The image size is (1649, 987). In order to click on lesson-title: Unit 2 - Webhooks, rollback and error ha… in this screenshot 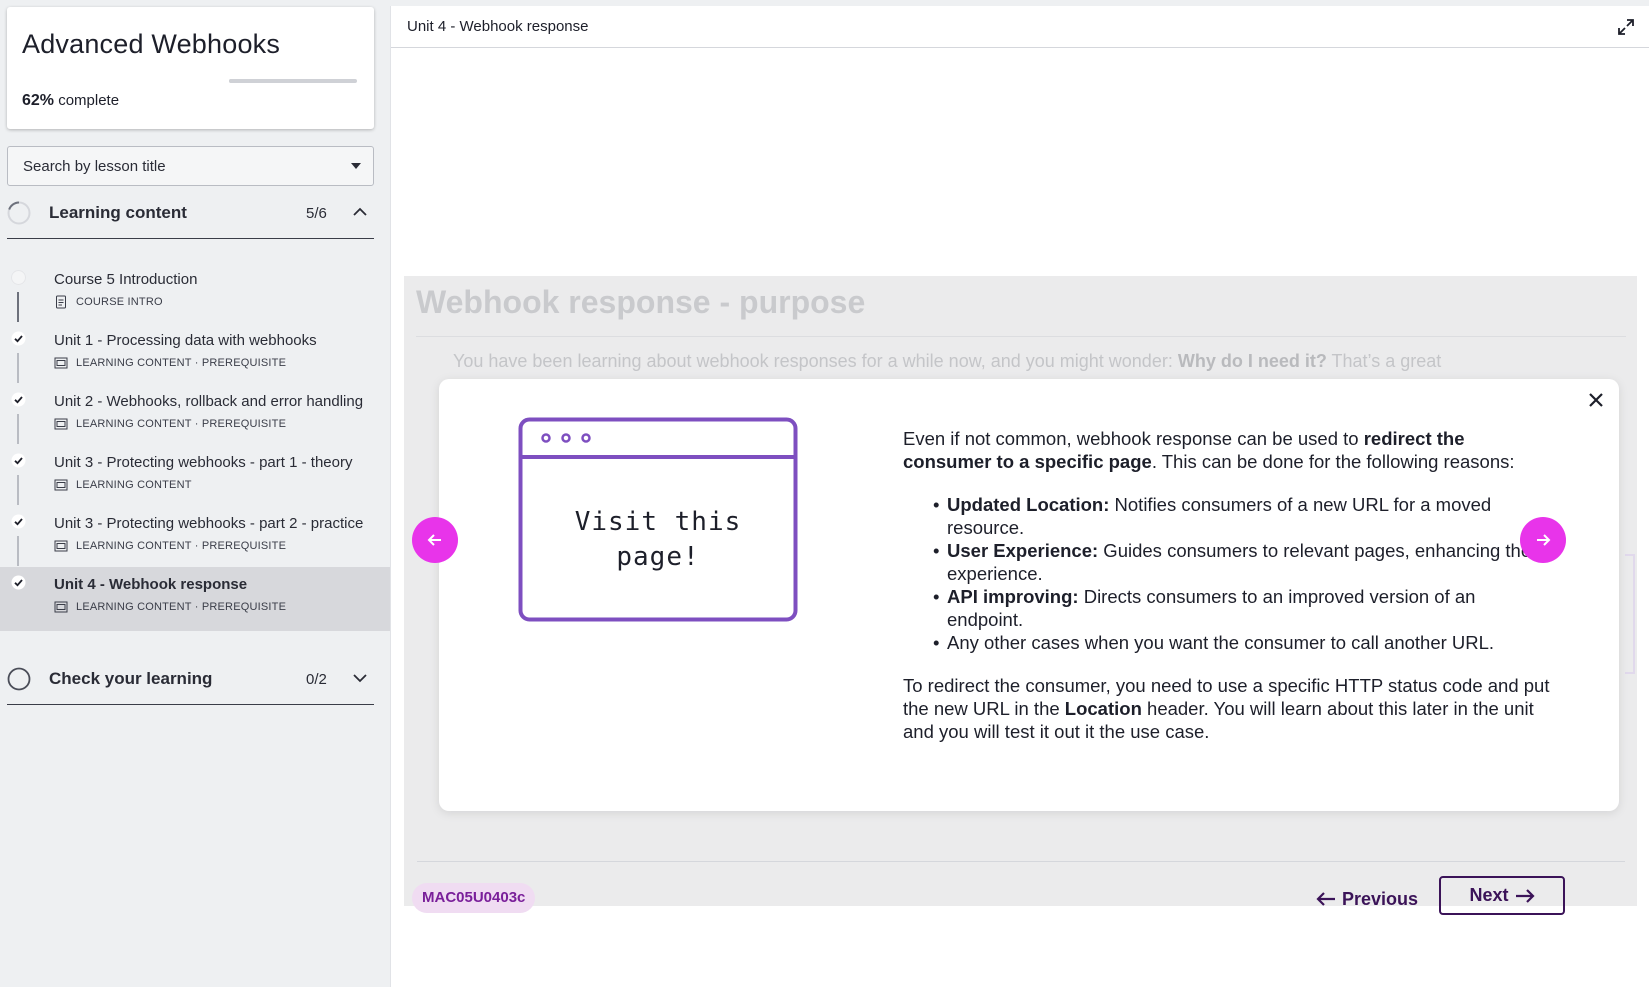, I will do `click(209, 401)`.